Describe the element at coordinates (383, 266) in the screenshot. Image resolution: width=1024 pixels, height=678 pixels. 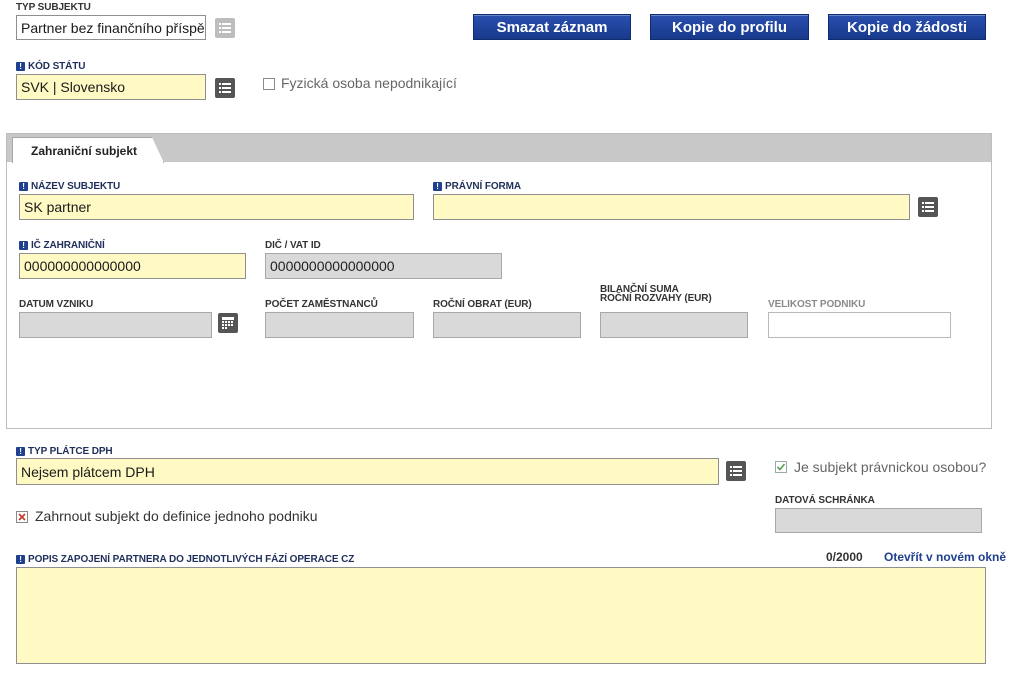
I see `dic-field: 0000000000000000` at that location.